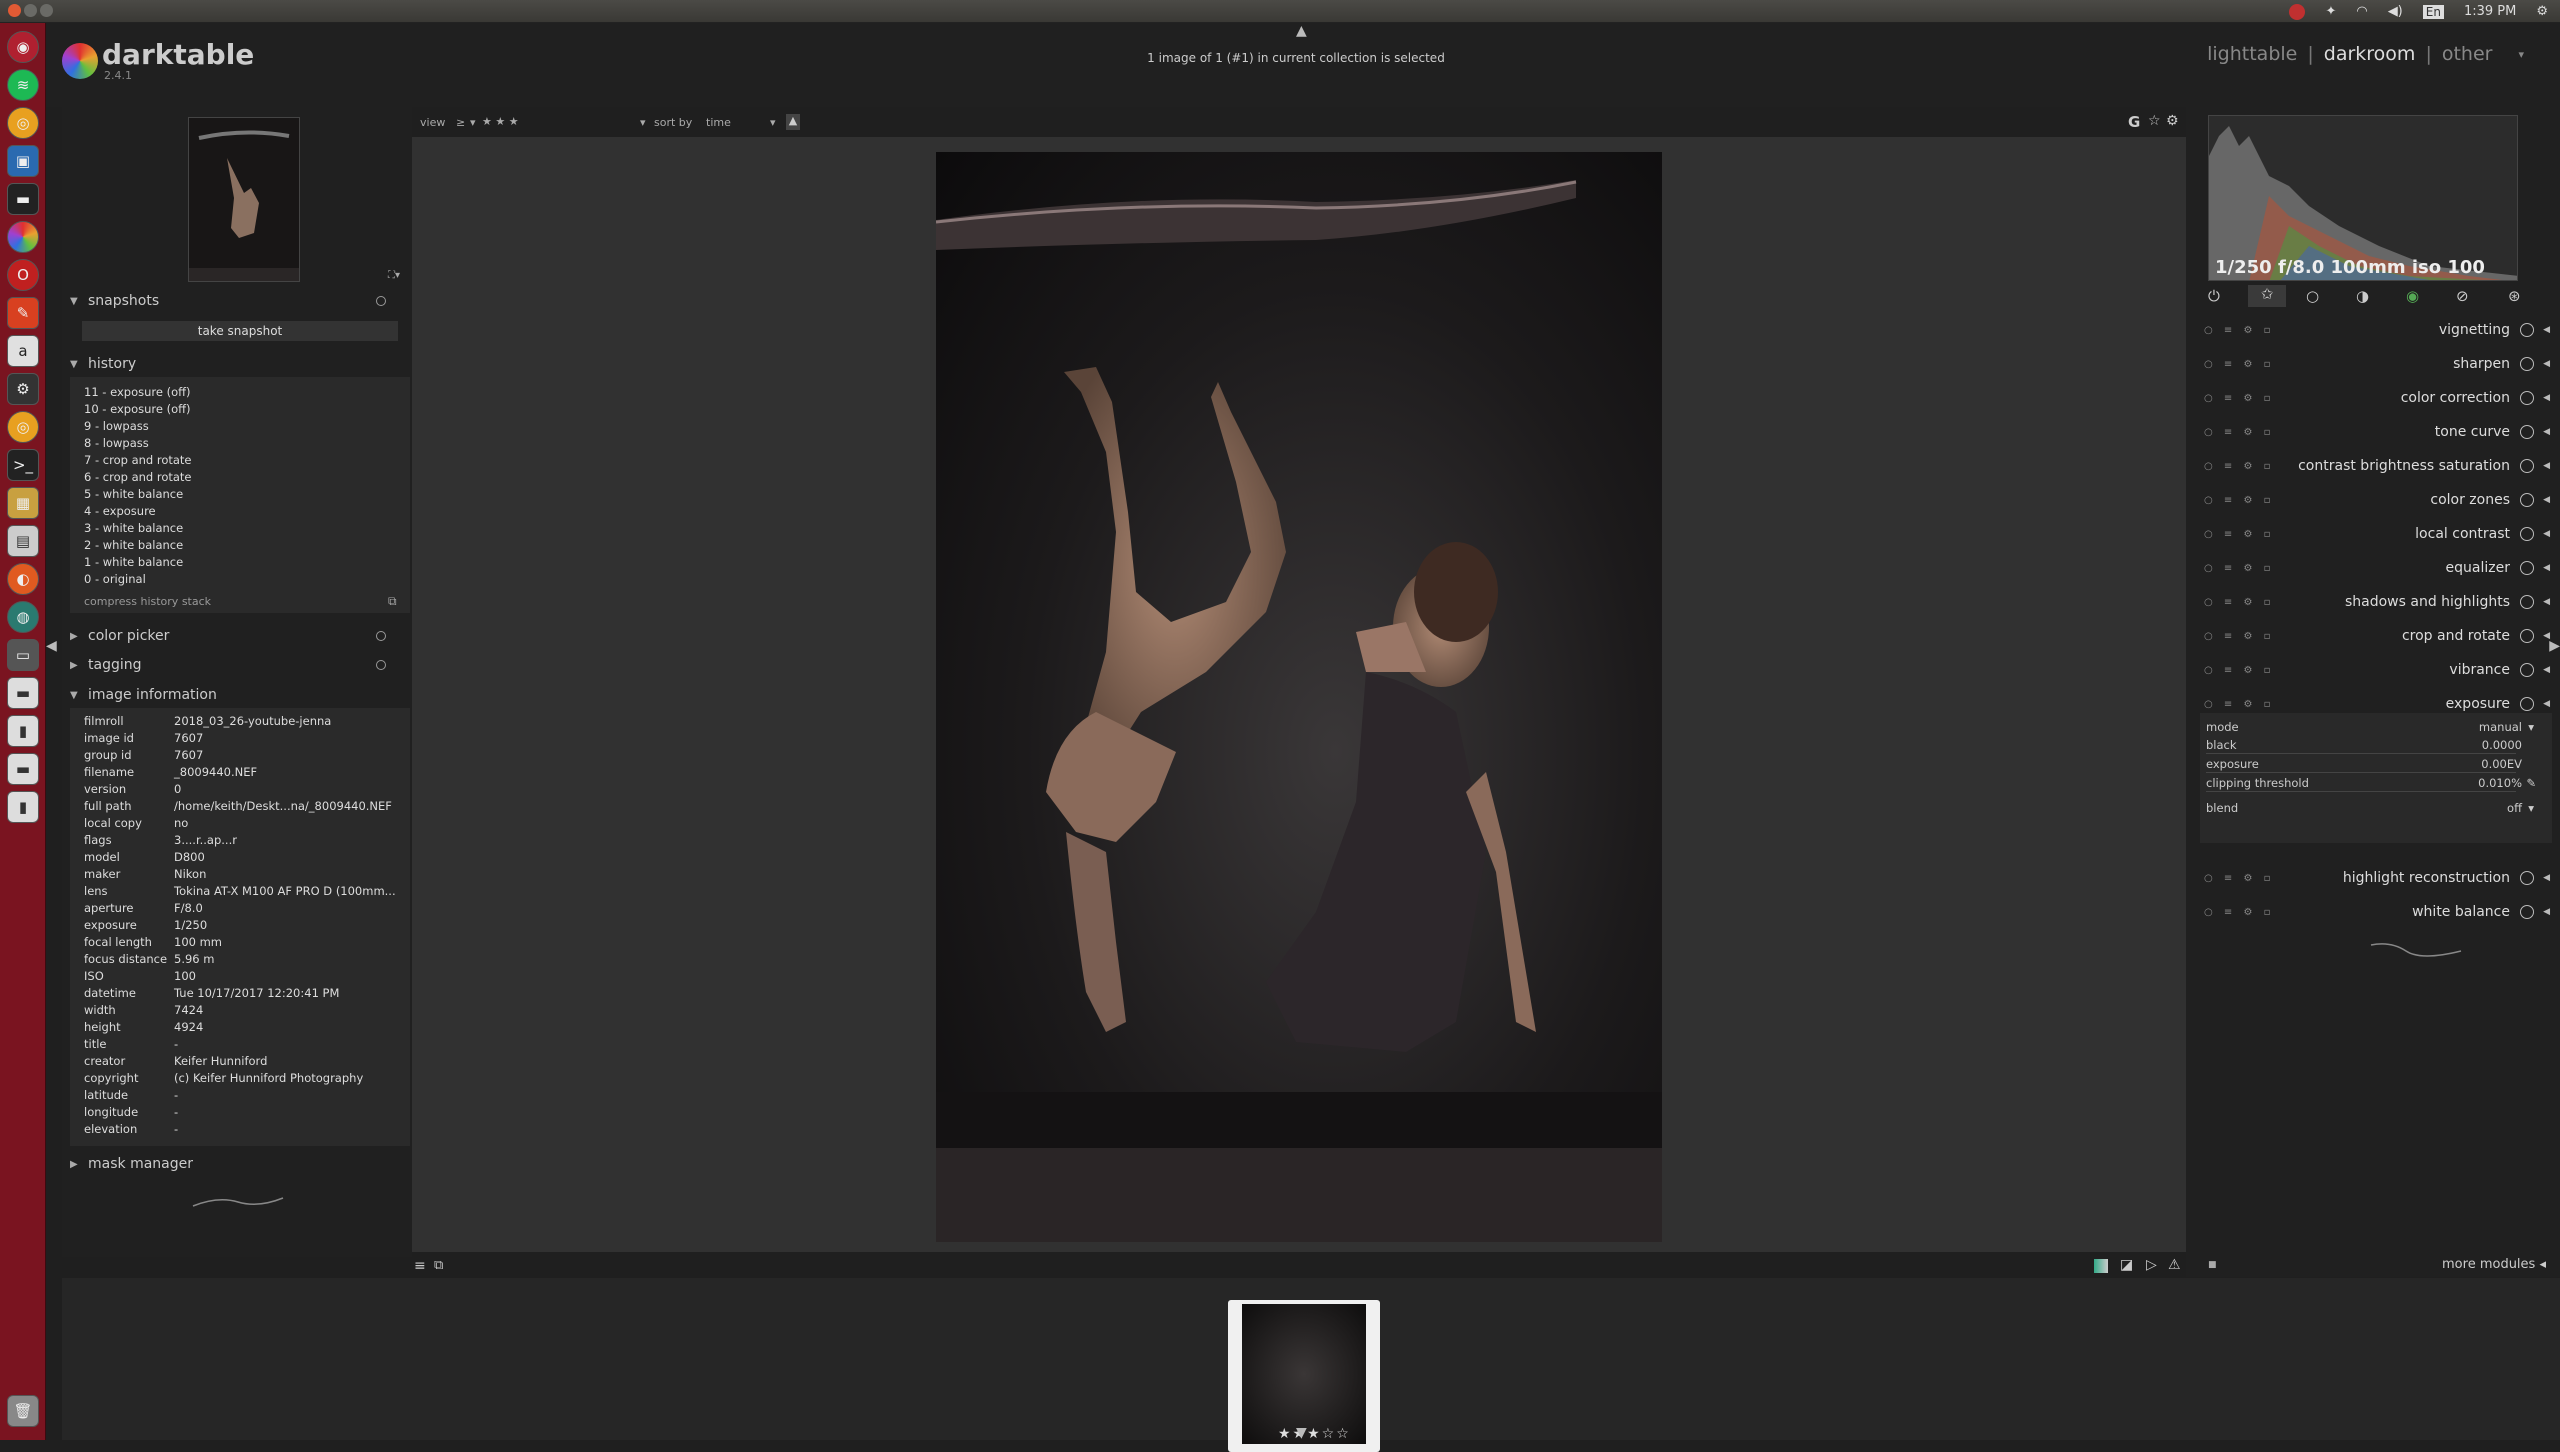  I want to click on view-darkroom: darkroom, so click(2370, 54).